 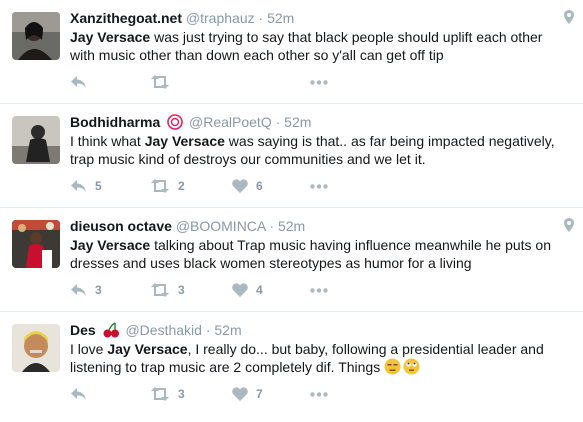 I want to click on like-button: 7, so click(x=247, y=394).